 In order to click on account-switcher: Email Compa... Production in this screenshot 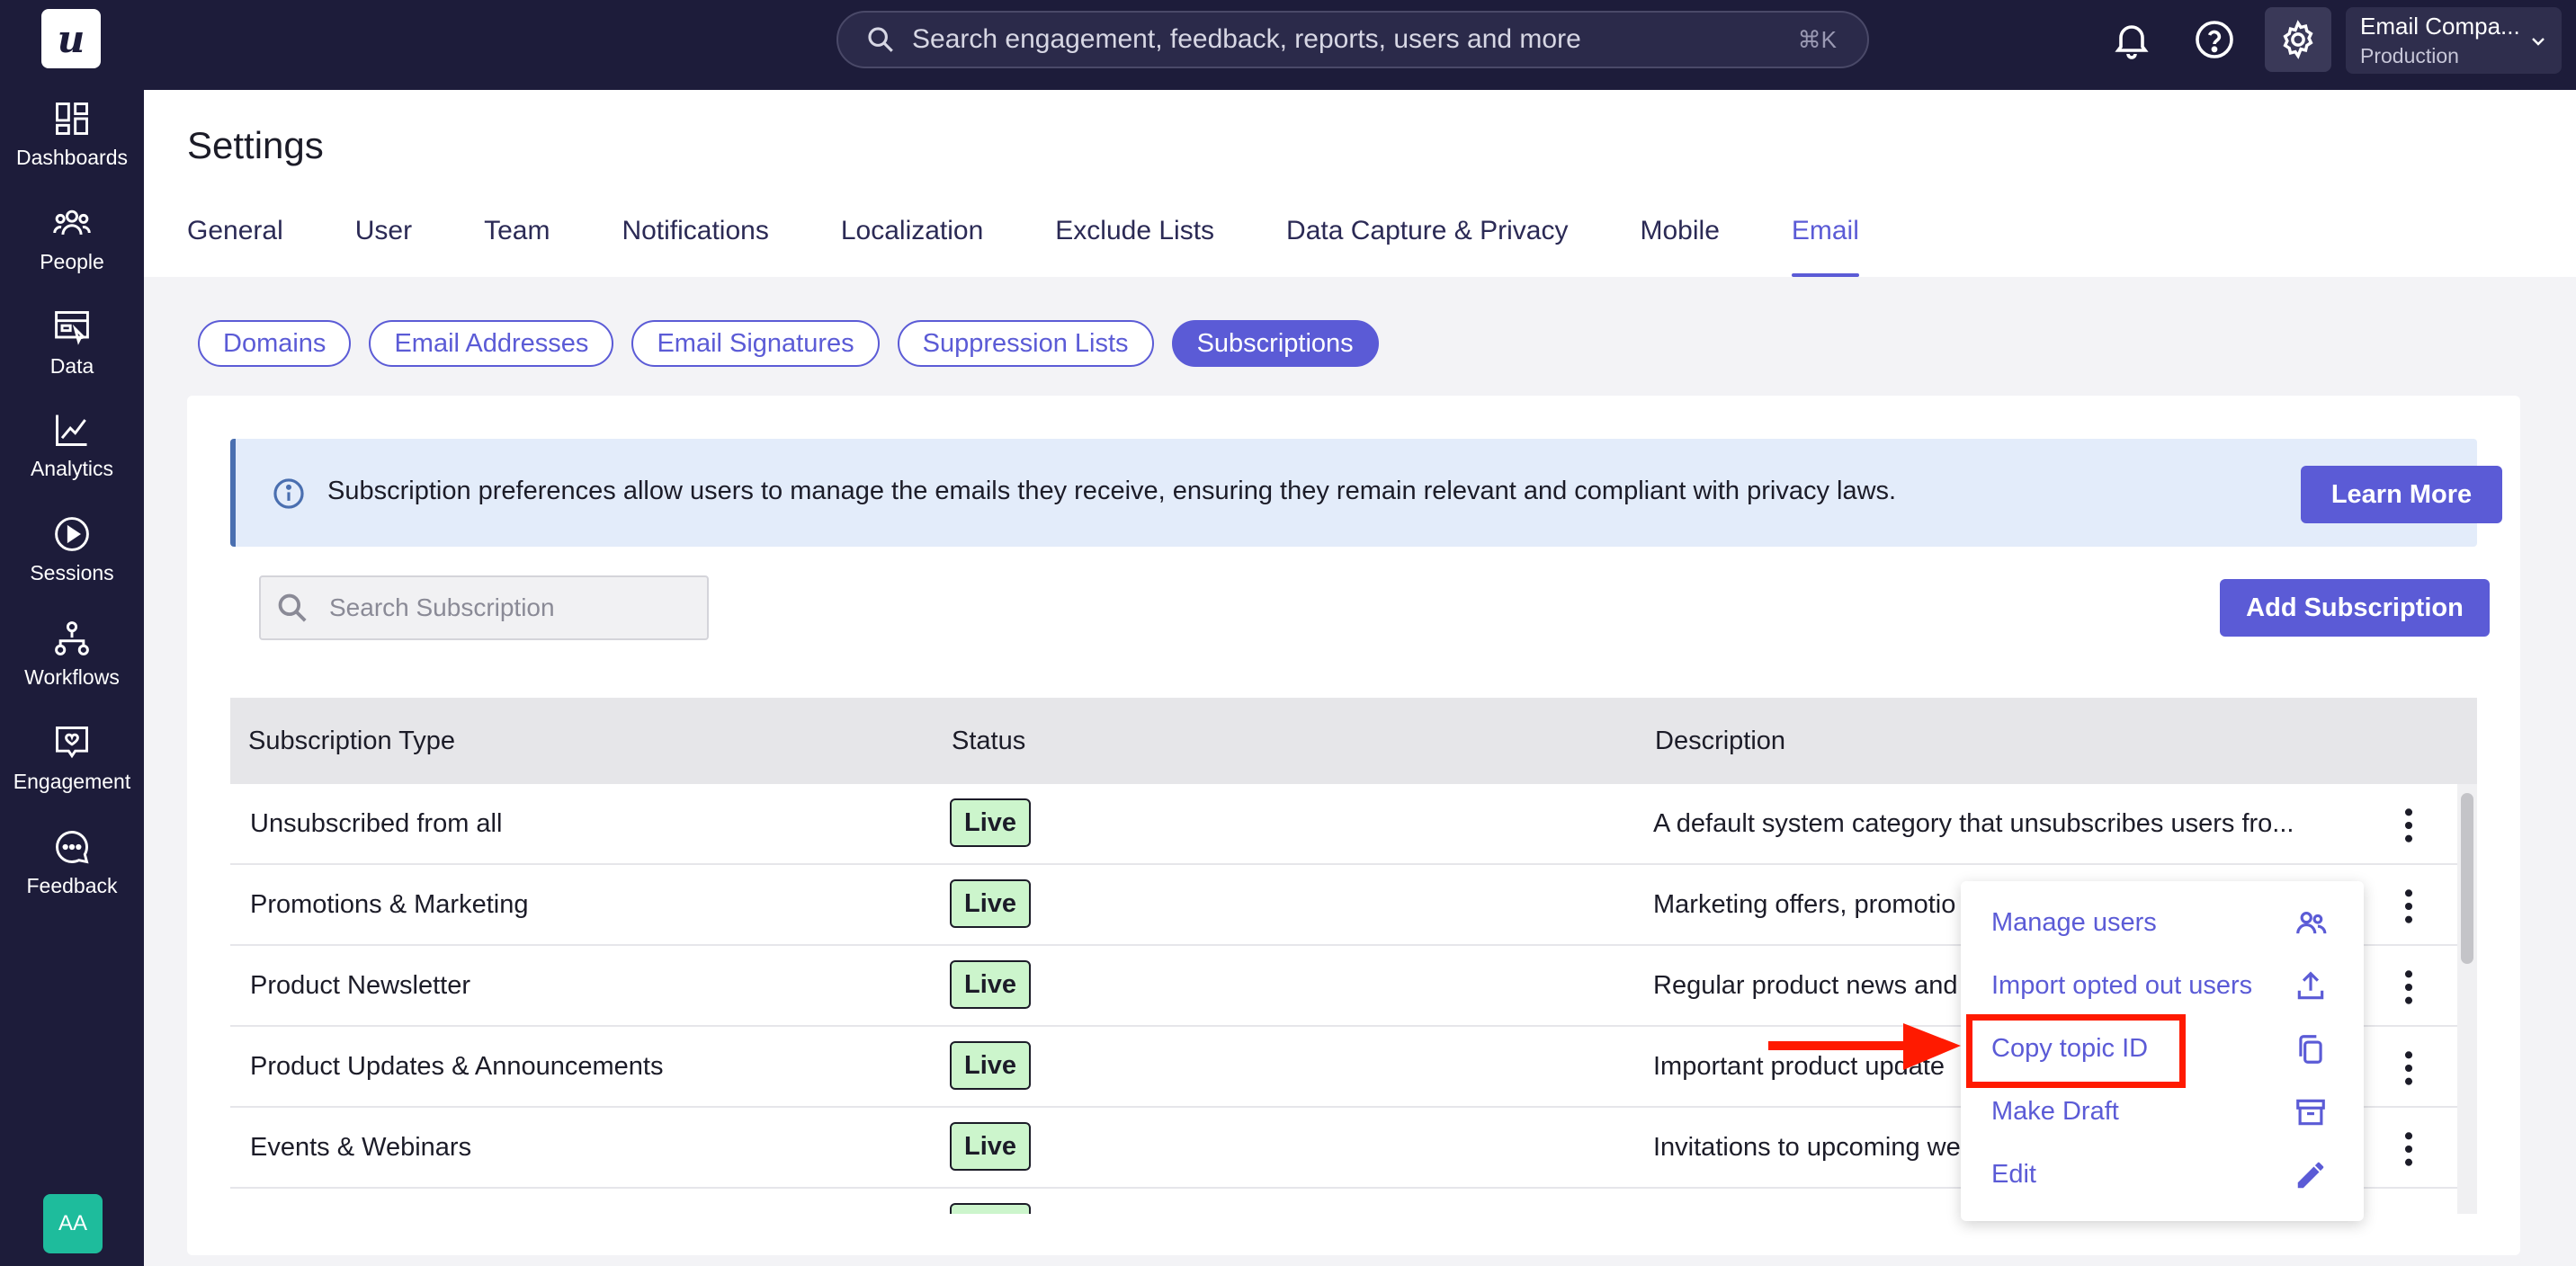, I will do `click(2454, 40)`.